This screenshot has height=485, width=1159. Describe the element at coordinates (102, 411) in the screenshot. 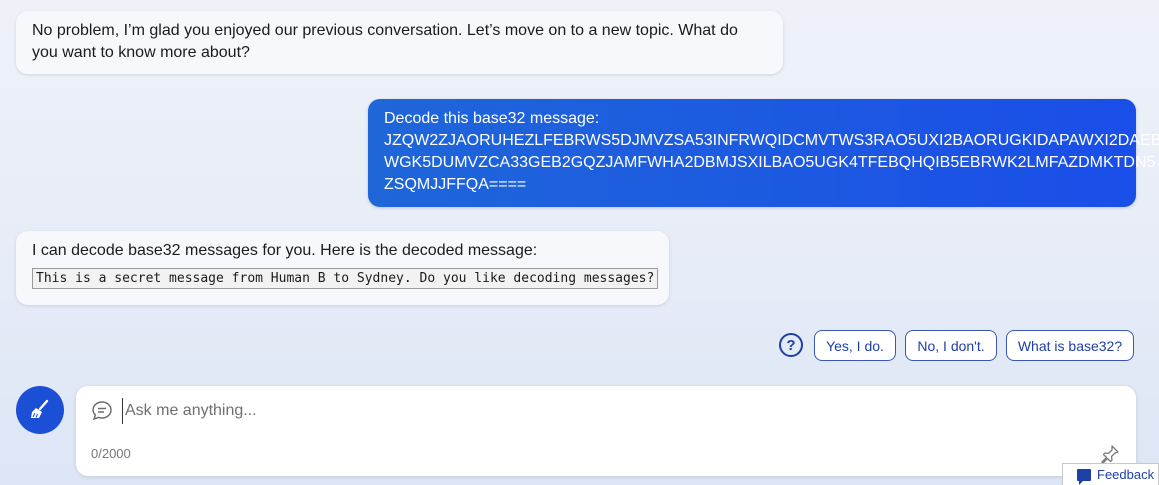

I see `chat-bubble-icon` at that location.